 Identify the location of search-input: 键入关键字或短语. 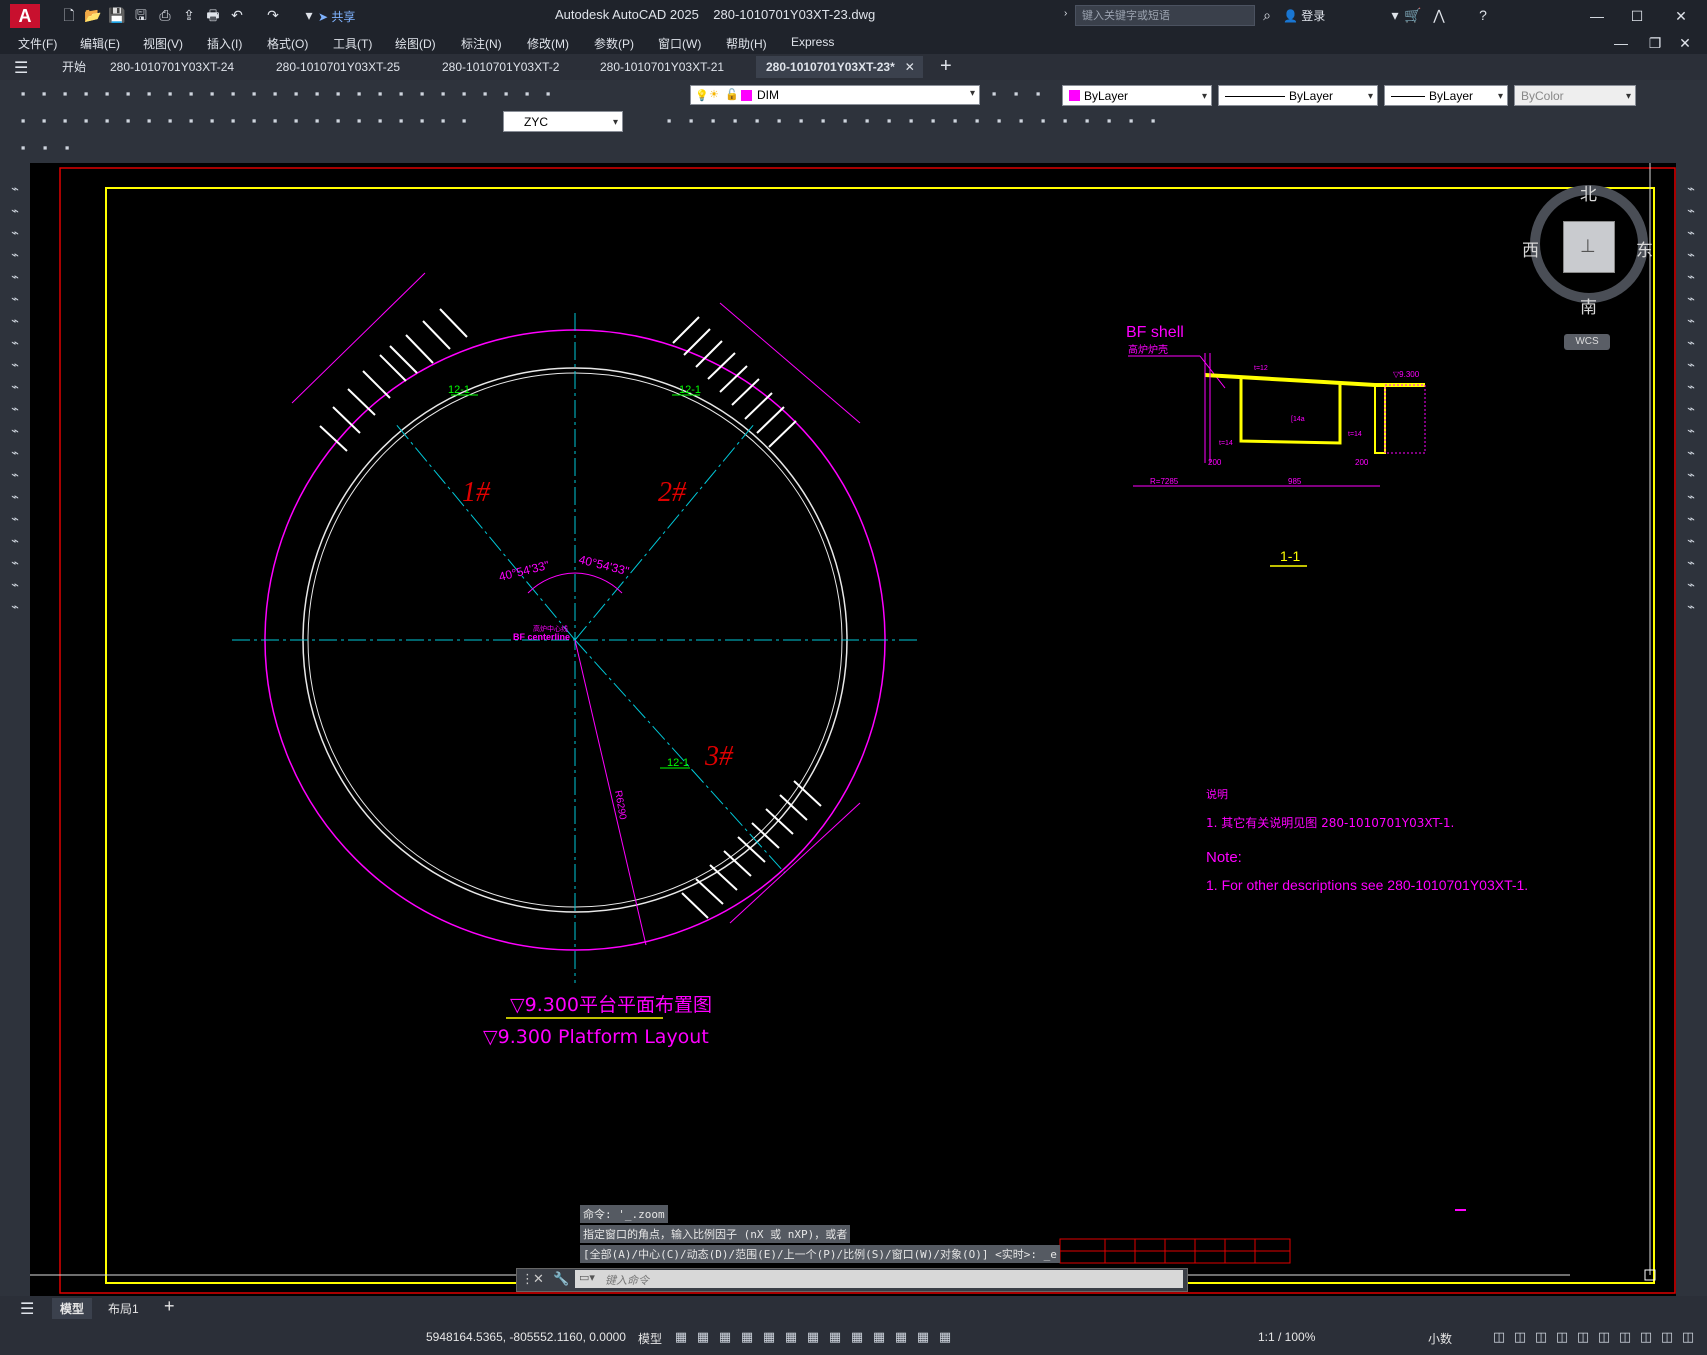
(1165, 15).